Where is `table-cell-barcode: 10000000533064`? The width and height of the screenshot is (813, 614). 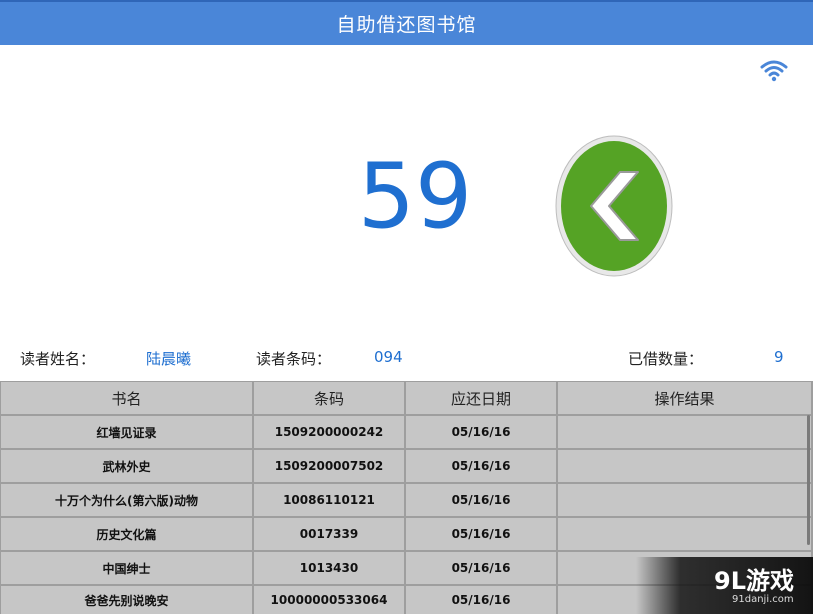 table-cell-barcode: 10000000533064 is located at coordinates (329, 600).